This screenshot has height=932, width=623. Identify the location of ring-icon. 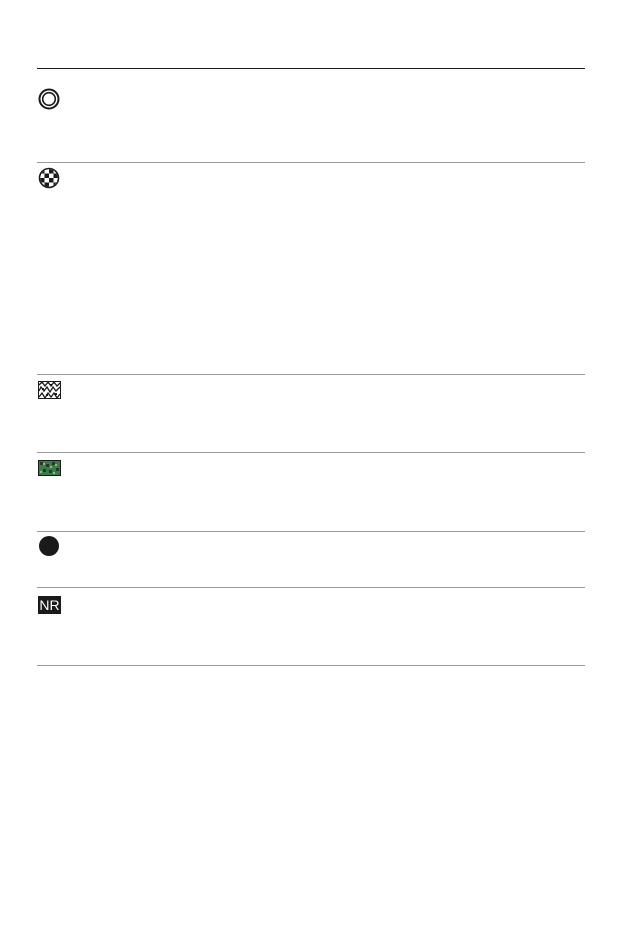
(49, 99).